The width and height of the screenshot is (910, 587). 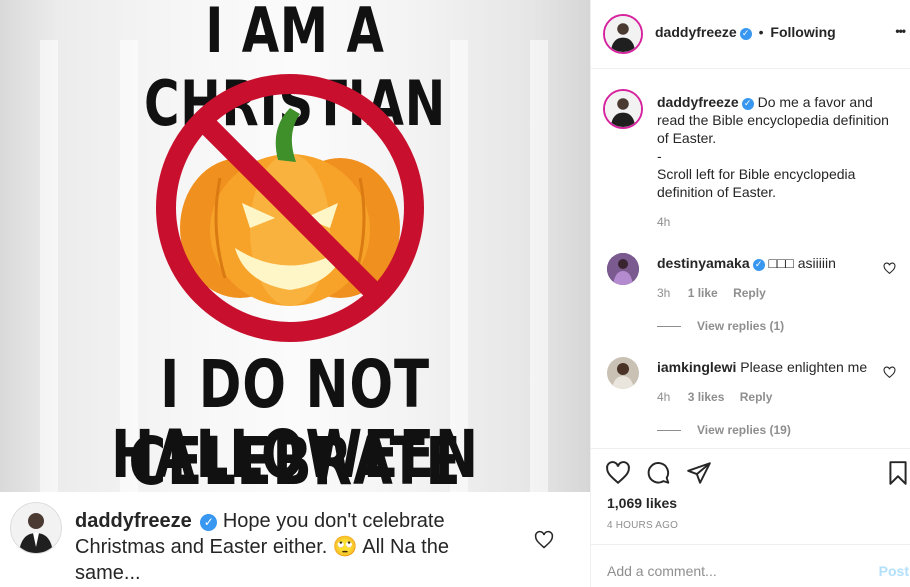 I want to click on comment-item: destinyamaka ✓ □□□ asiiiiin, so click(x=769, y=263).